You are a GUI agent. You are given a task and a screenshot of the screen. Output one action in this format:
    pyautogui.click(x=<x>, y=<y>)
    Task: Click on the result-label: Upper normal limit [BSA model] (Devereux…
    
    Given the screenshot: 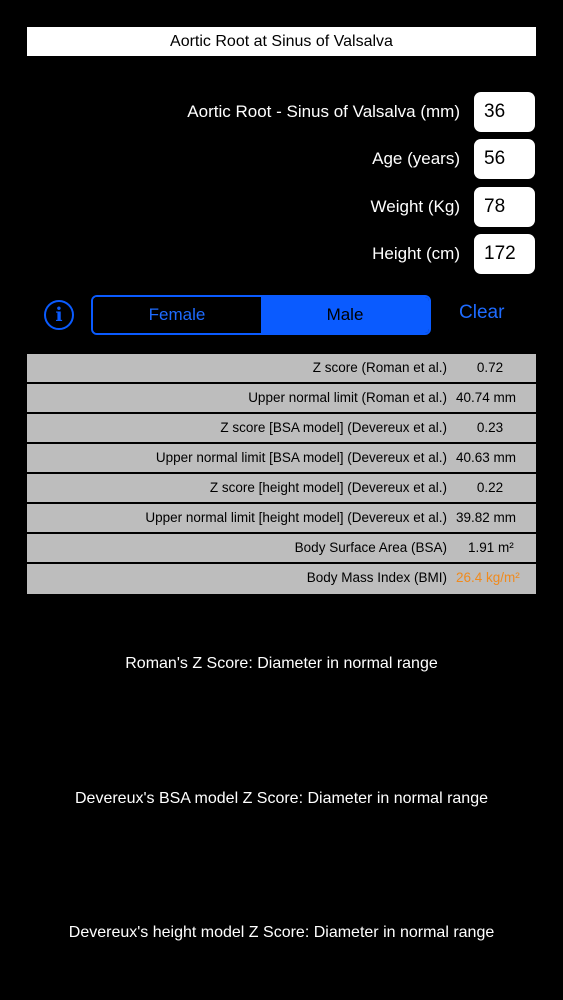 What is the action you would take?
    pyautogui.click(x=301, y=457)
    